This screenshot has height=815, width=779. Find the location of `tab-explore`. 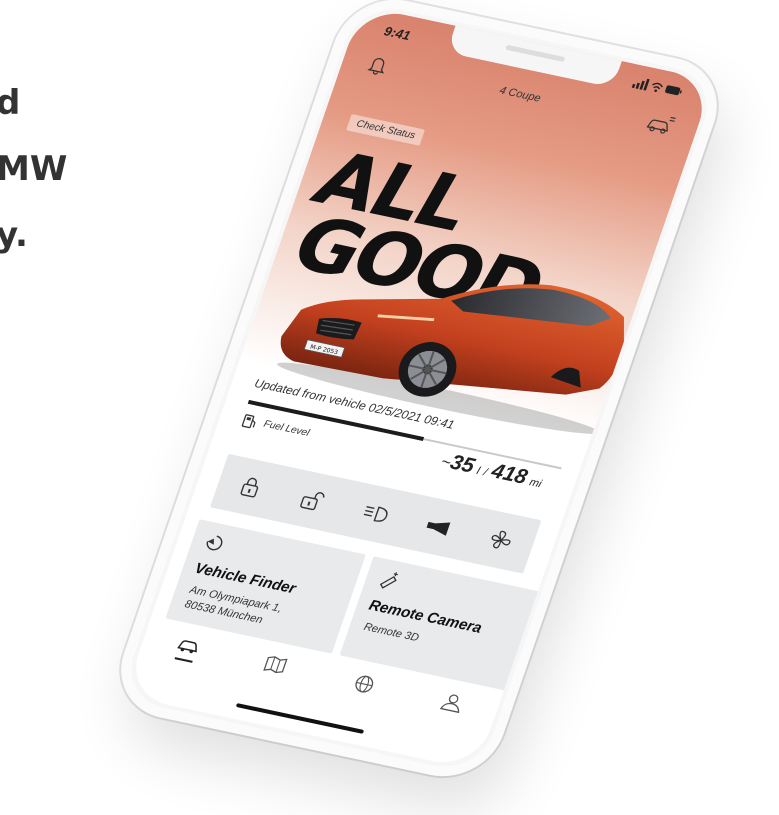

tab-explore is located at coordinates (362, 690).